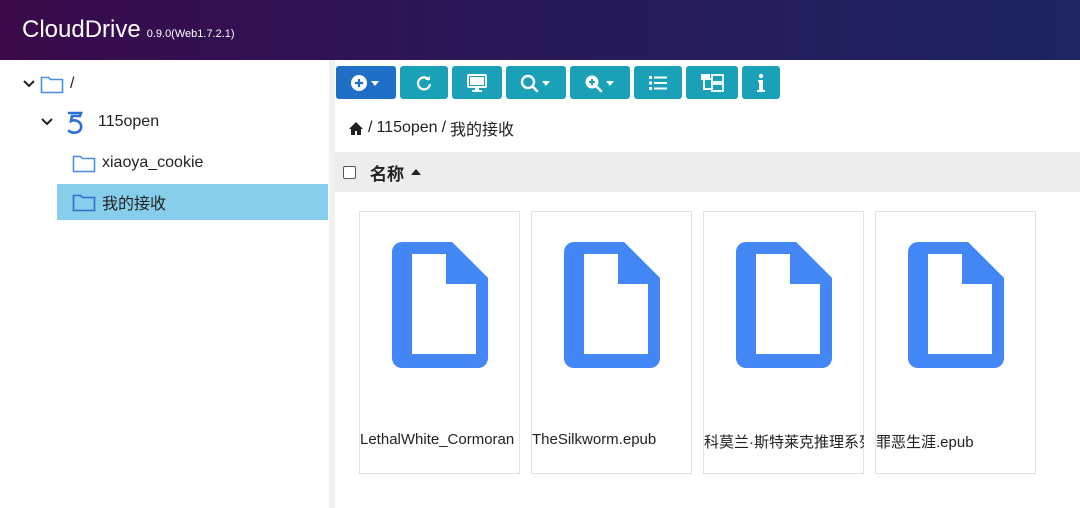  I want to click on zoom-in-dropdown-icon, so click(599, 83).